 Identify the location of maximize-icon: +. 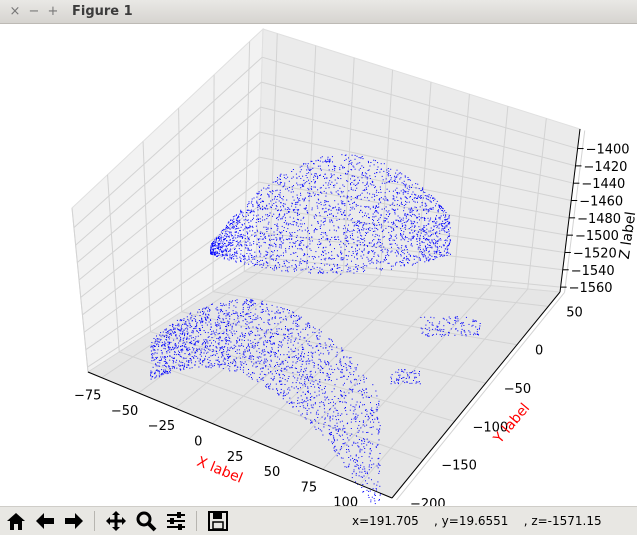
(53, 12).